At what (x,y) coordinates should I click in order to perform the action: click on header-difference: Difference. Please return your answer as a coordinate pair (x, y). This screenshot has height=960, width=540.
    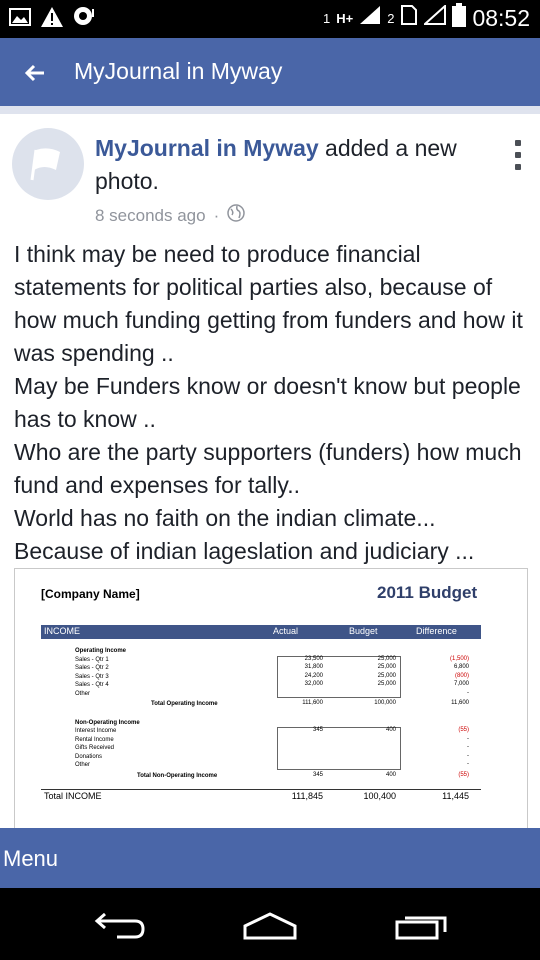
    Looking at the image, I should click on (436, 631).